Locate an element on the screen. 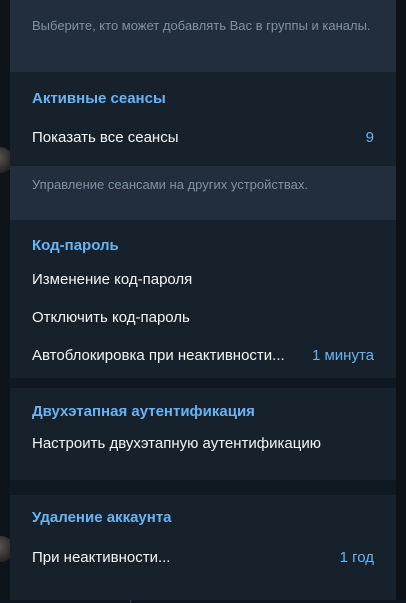 The width and height of the screenshot is (406, 603). setup-two-step-row: Настроить двухэтапную аутентификацию is located at coordinates (203, 443).